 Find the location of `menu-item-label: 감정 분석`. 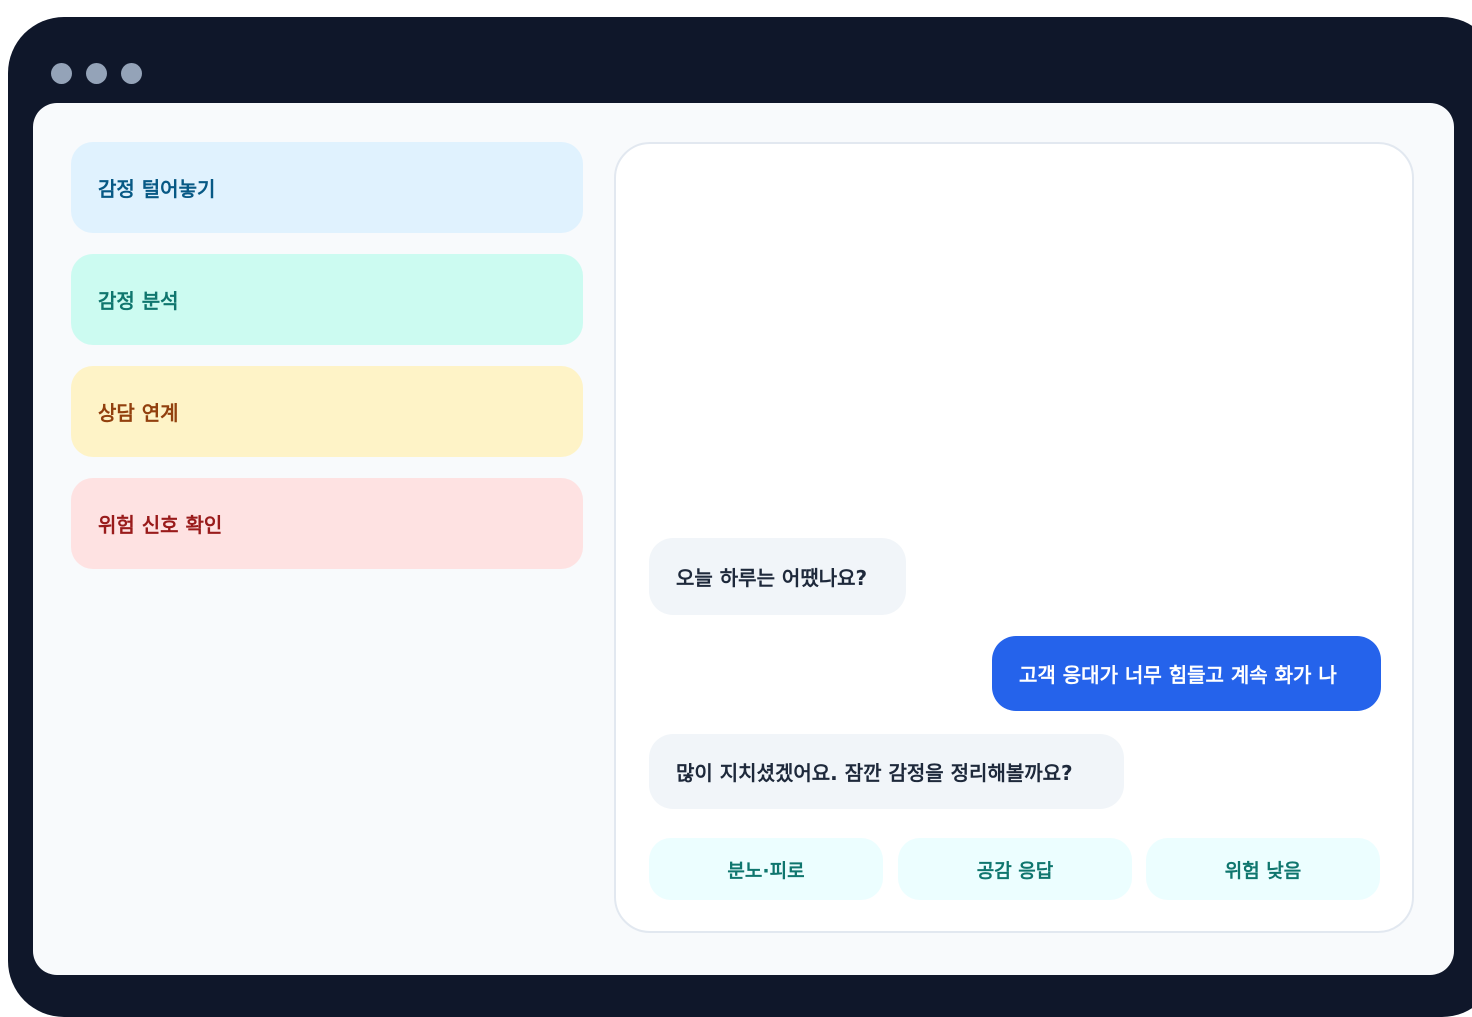

menu-item-label: 감정 분석 is located at coordinates (138, 301).